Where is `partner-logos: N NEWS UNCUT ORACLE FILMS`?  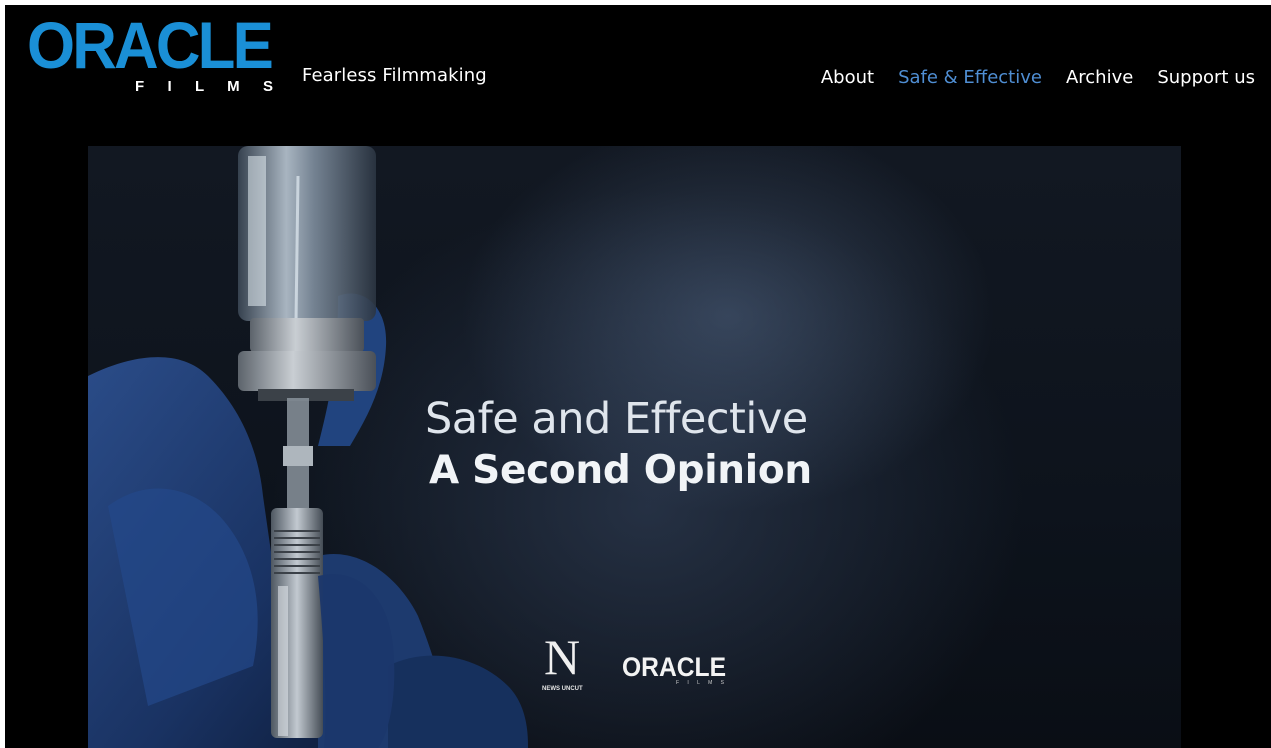 partner-logos: N NEWS UNCUT ORACLE FILMS is located at coordinates (642, 659).